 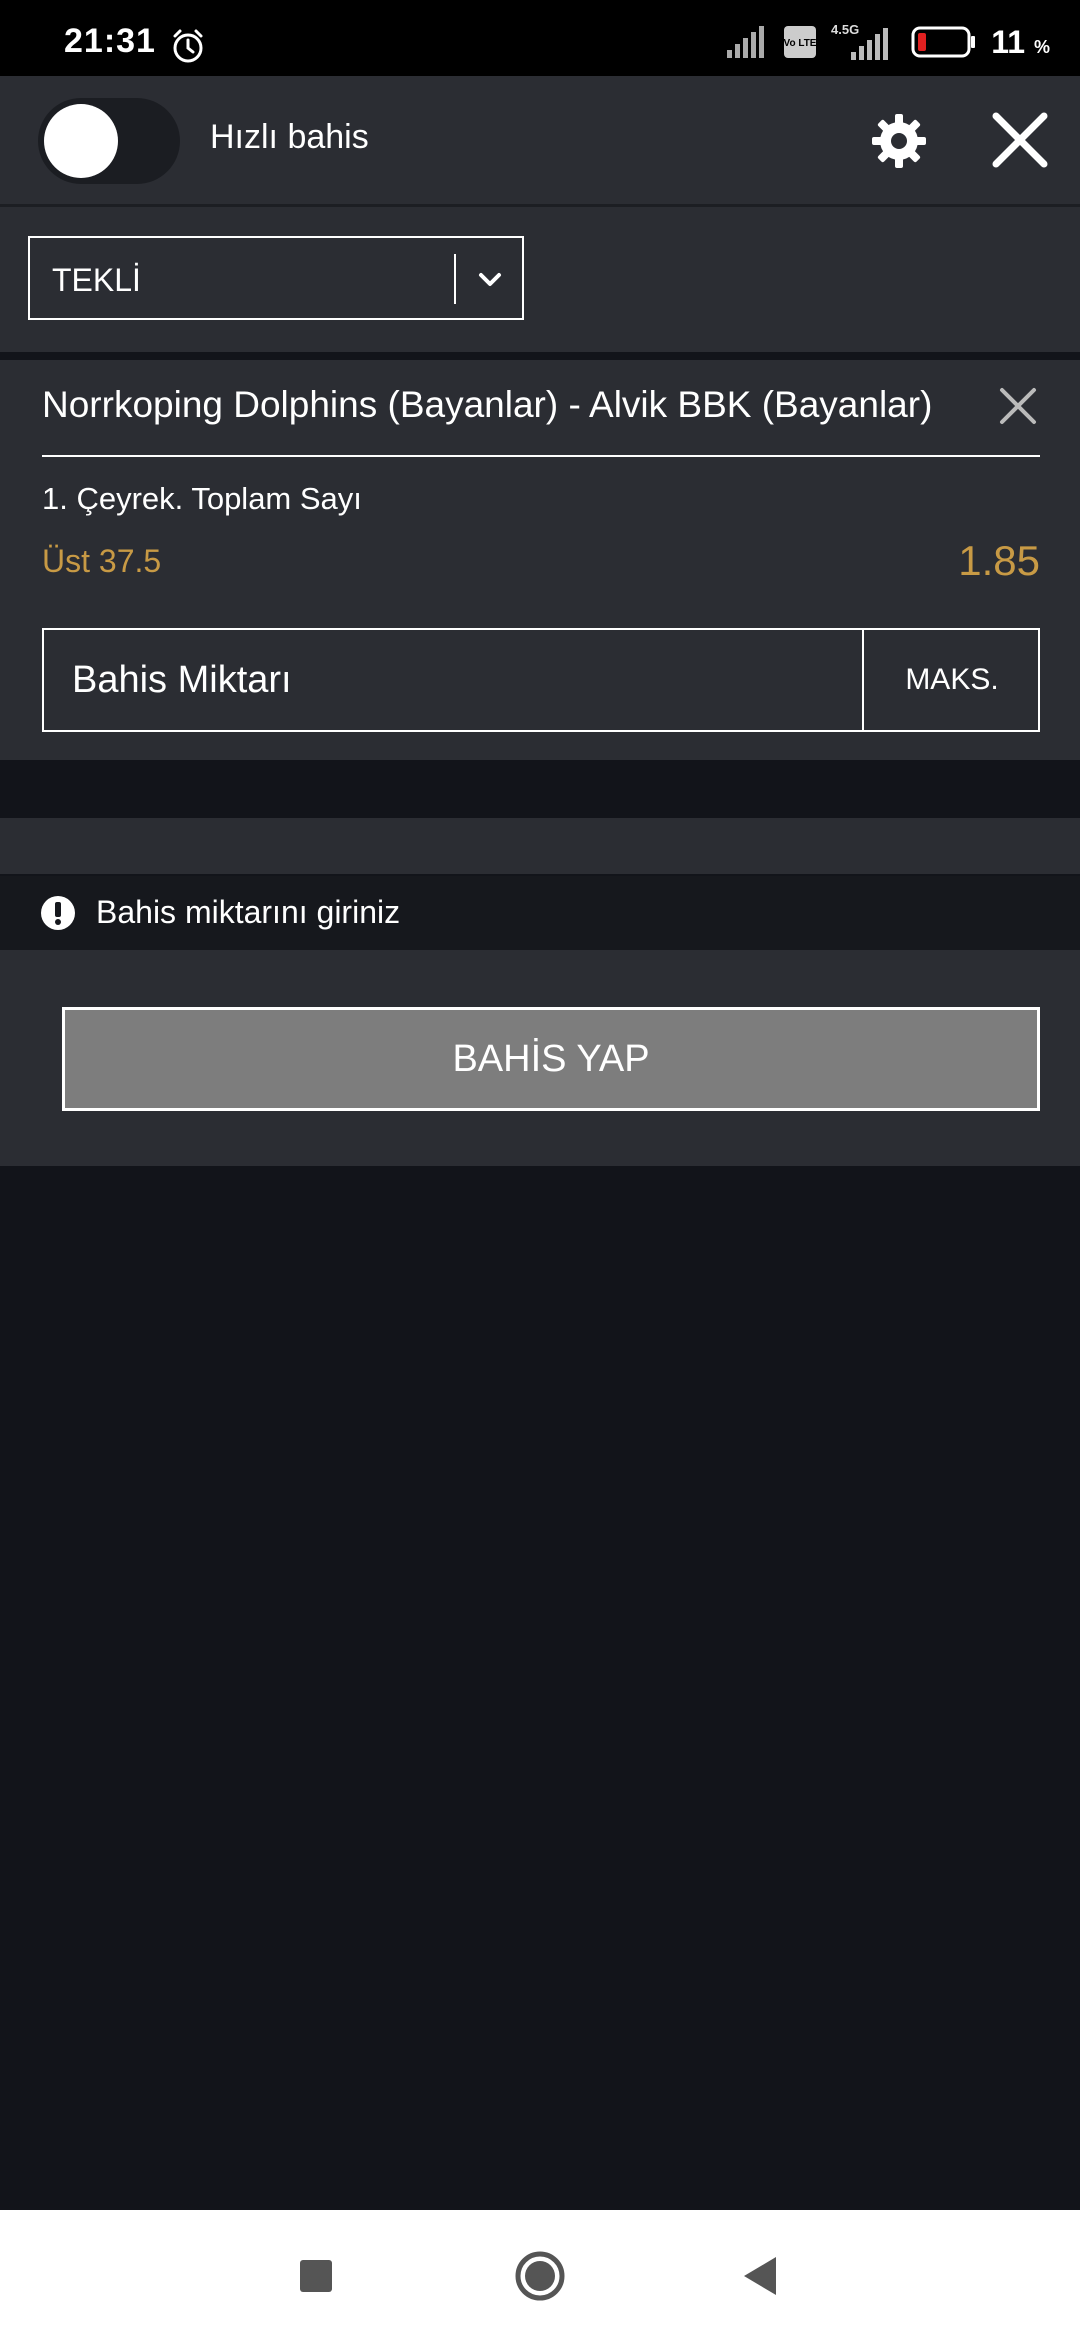 What do you see at coordinates (1020, 140) in the screenshot?
I see `close-betslip-icon` at bounding box center [1020, 140].